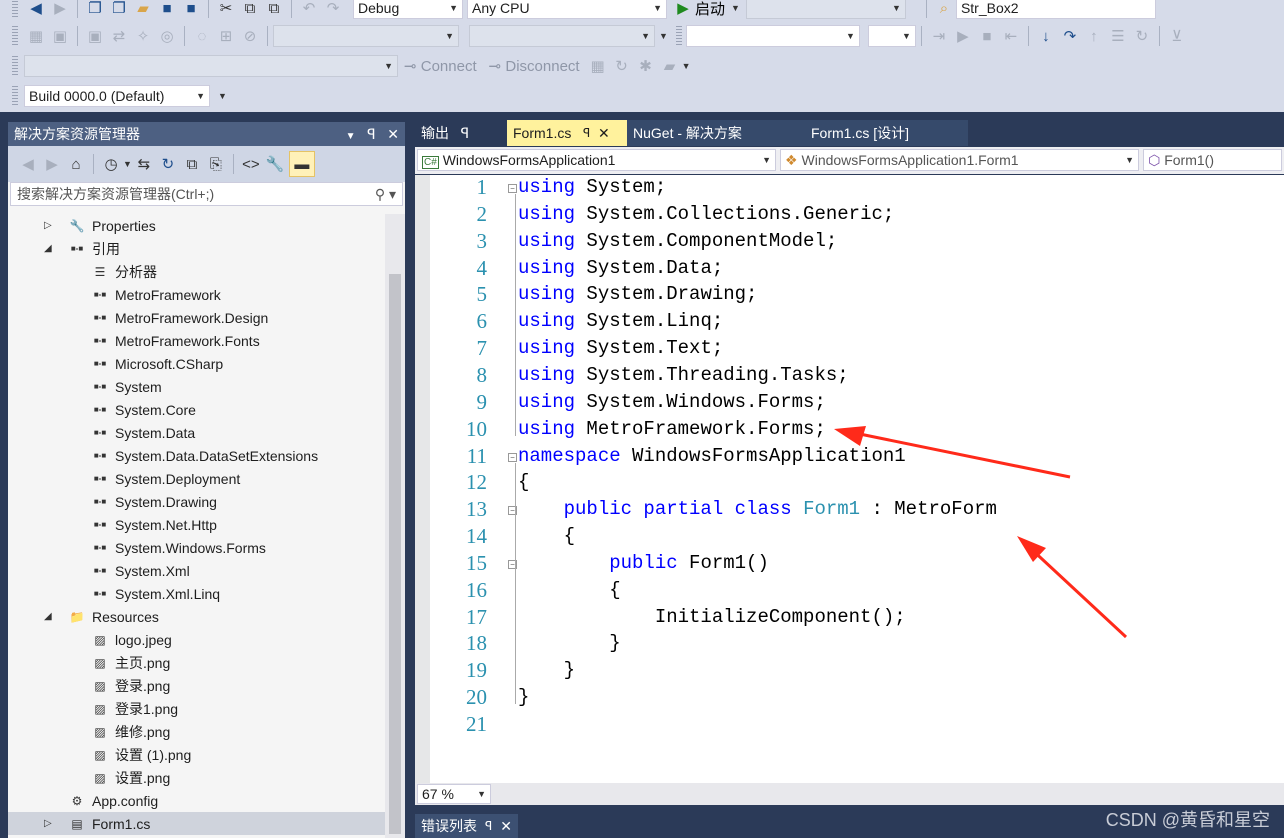  Describe the element at coordinates (114, 593) in the screenshot. I see `tree-item: ■-■ System.Xml.Linq` at that location.